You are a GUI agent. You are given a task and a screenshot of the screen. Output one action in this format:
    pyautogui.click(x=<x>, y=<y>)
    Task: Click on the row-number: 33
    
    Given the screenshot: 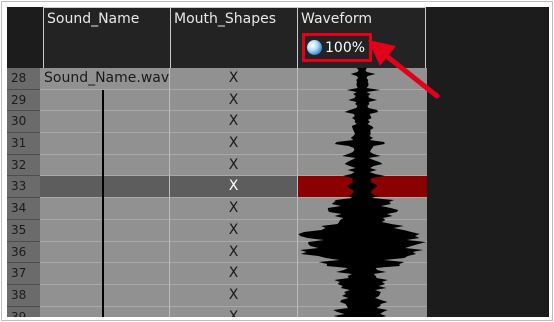 What is the action you would take?
    pyautogui.click(x=23, y=187)
    